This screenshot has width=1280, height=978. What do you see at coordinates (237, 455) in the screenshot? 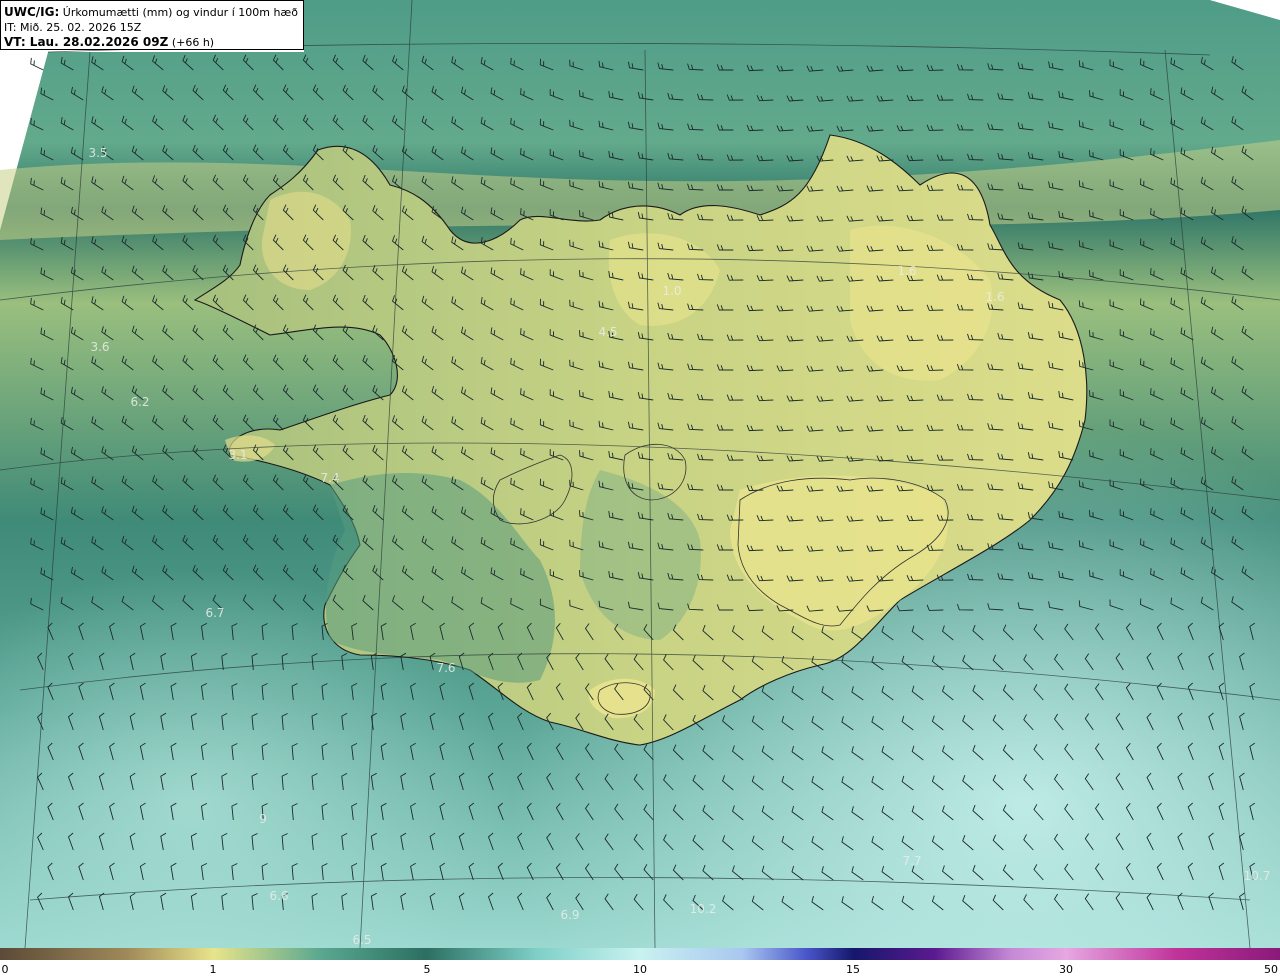
I see `precip-label-v04: 3.1` at bounding box center [237, 455].